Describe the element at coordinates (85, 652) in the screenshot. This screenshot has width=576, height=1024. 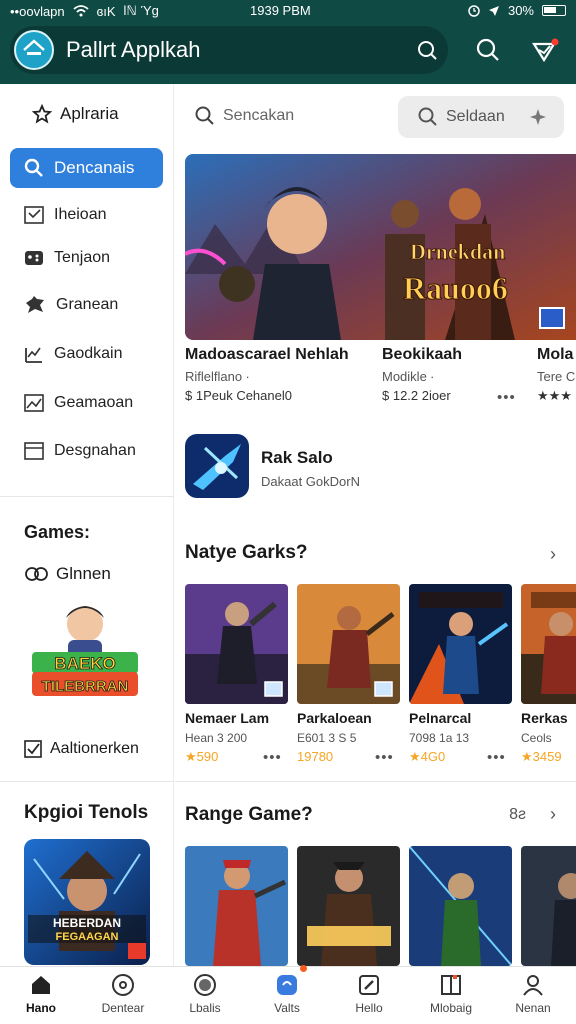
I see `promo-character-art: BAEKO TILEBRRAN` at that location.